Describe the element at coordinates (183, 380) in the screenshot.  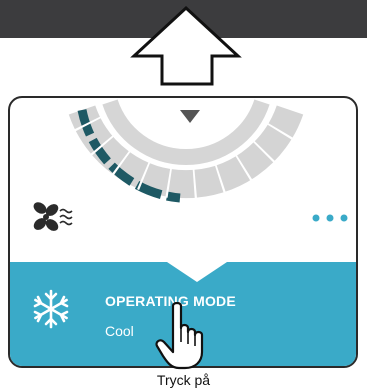
I see `caption-label: Tryck på` at that location.